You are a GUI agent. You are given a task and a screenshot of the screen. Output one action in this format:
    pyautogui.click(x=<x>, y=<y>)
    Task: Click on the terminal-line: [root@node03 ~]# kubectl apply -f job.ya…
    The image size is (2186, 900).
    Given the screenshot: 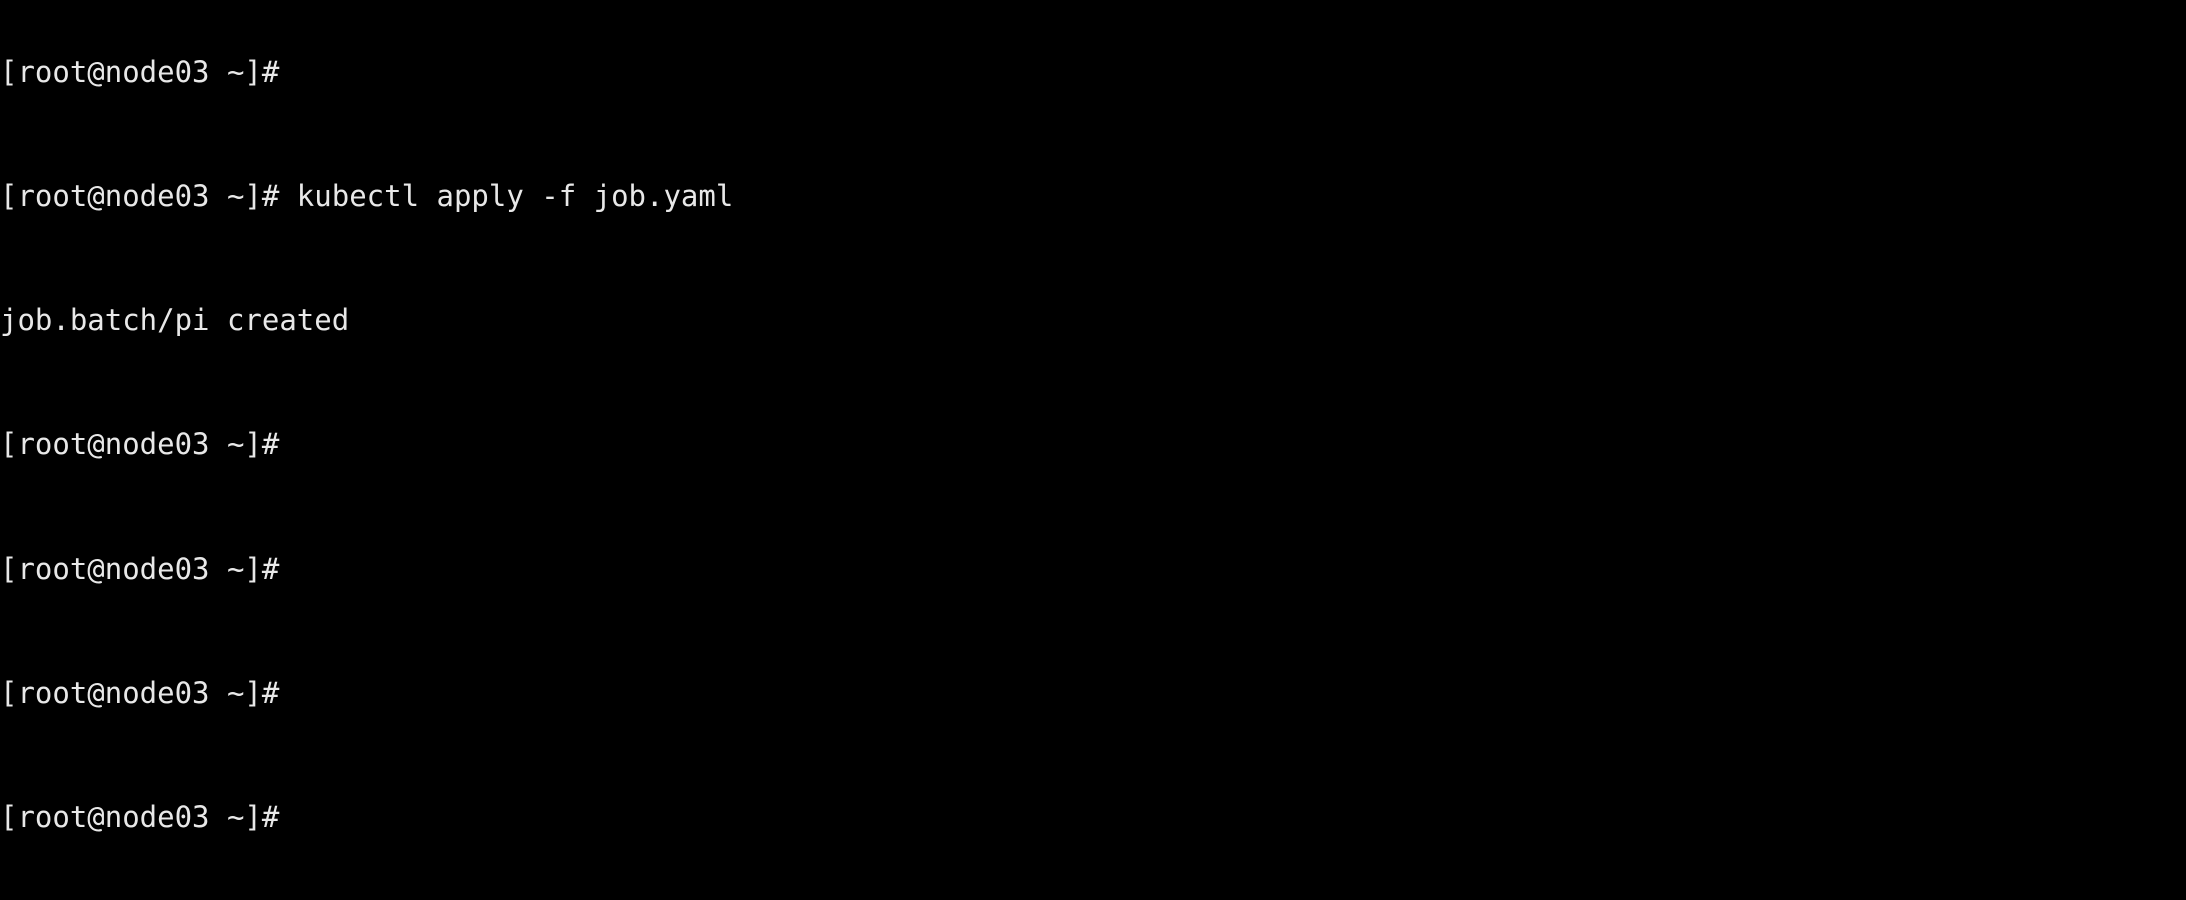 What is the action you would take?
    pyautogui.click(x=367, y=196)
    